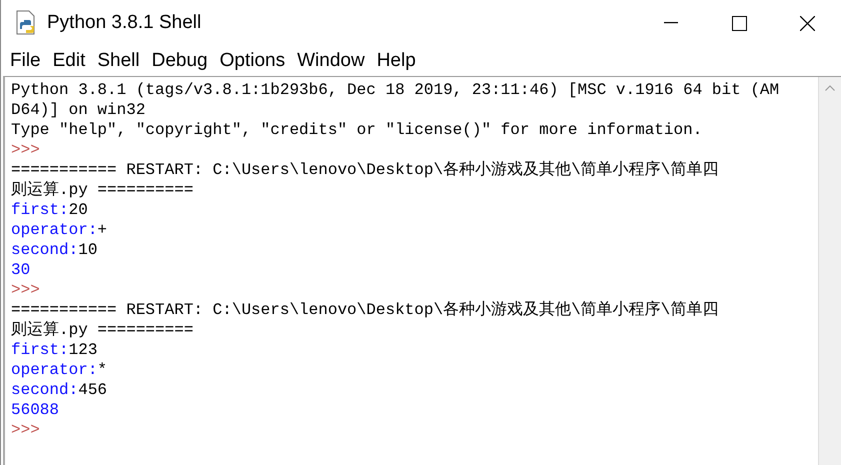 This screenshot has width=841, height=465. Describe the element at coordinates (180, 61) in the screenshot. I see `menu-item: Debug` at that location.